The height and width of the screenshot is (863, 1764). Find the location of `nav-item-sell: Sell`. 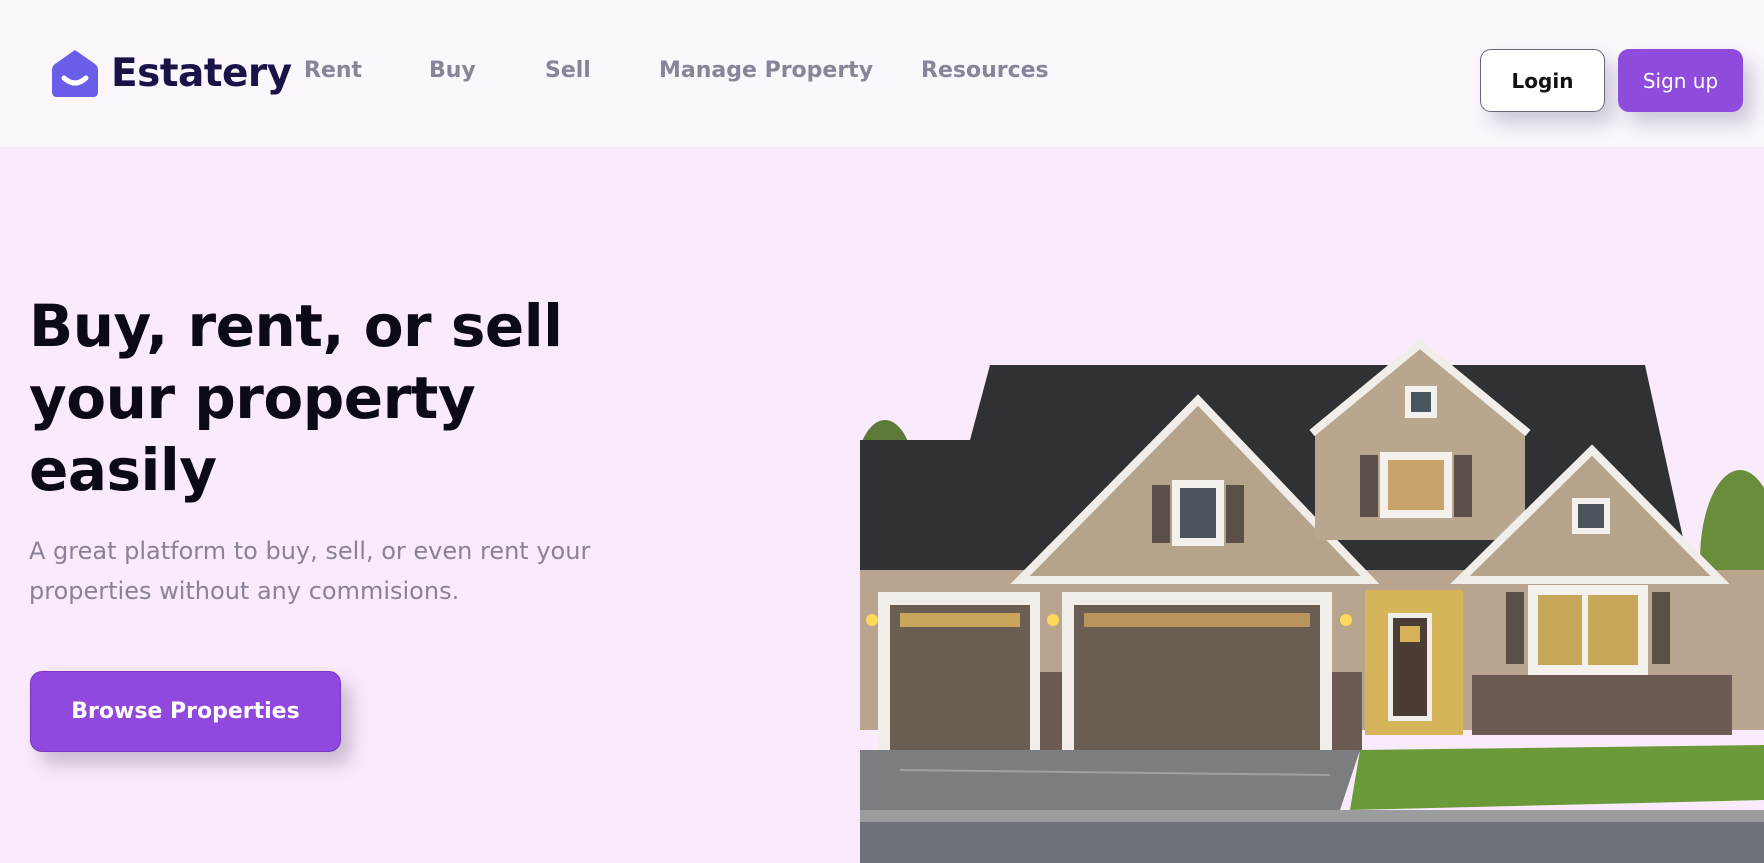

nav-item-sell: Sell is located at coordinates (568, 70).